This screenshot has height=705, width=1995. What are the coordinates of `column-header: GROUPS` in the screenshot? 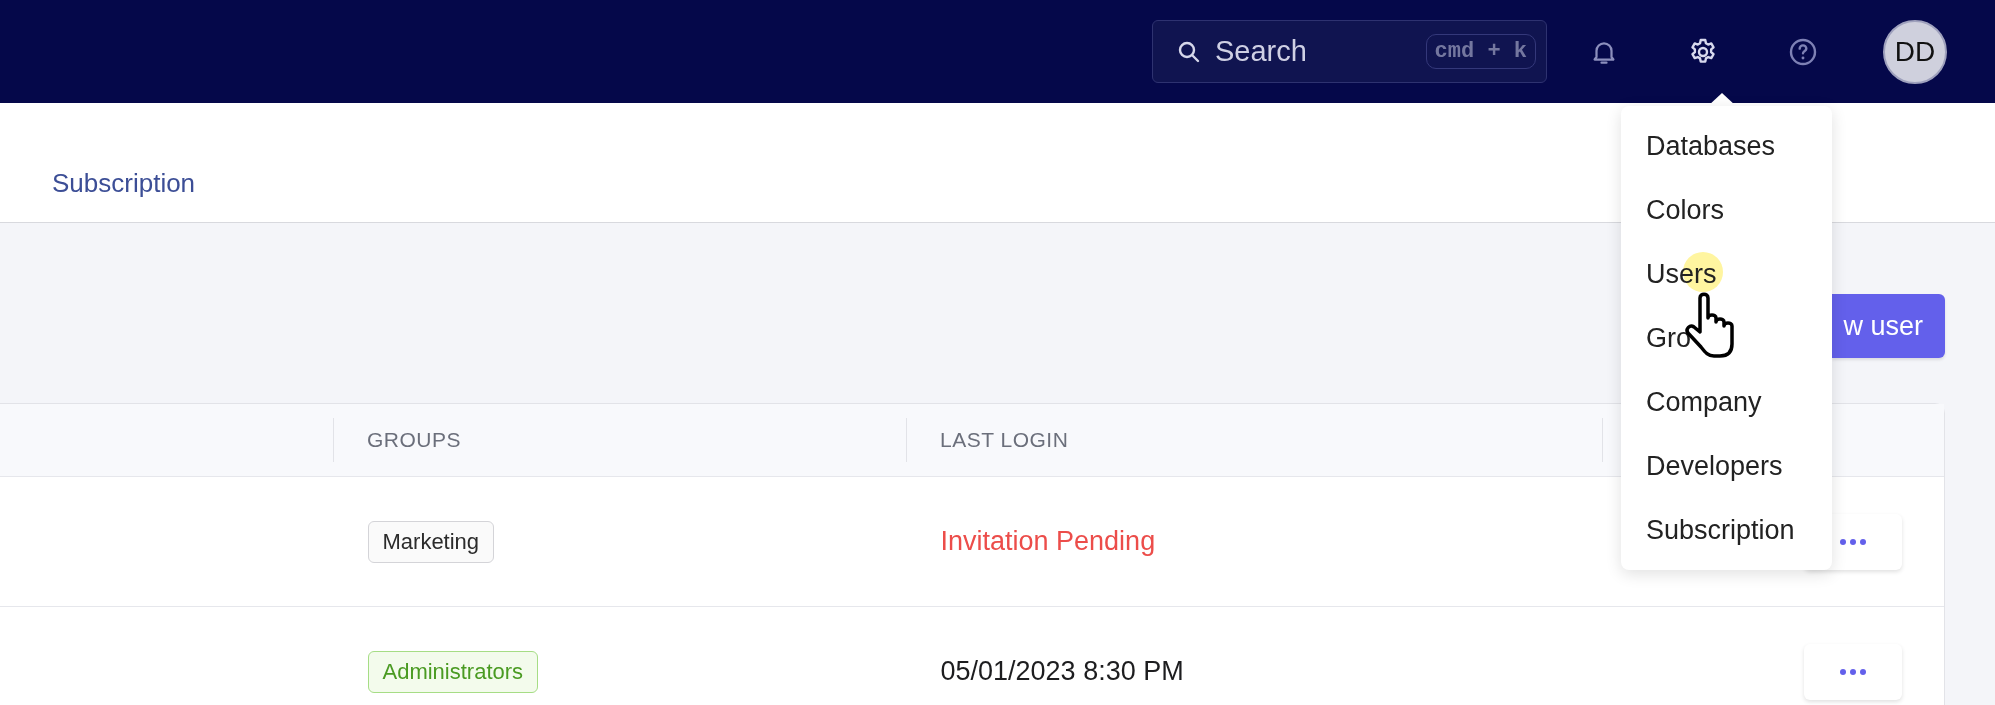 It's located at (414, 440).